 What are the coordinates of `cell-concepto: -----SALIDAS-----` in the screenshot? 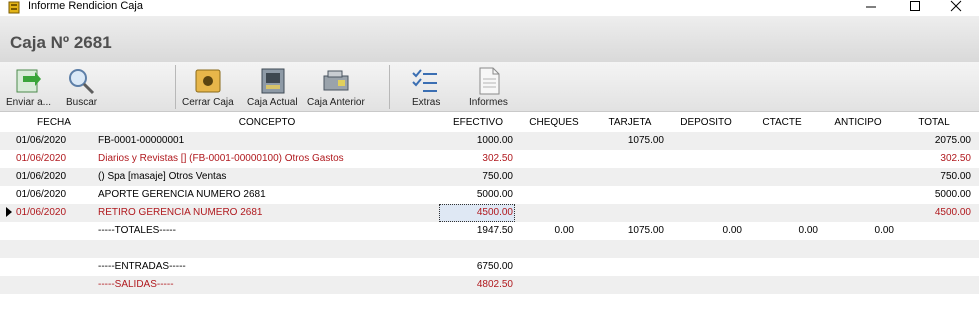 It's located at (268, 285).